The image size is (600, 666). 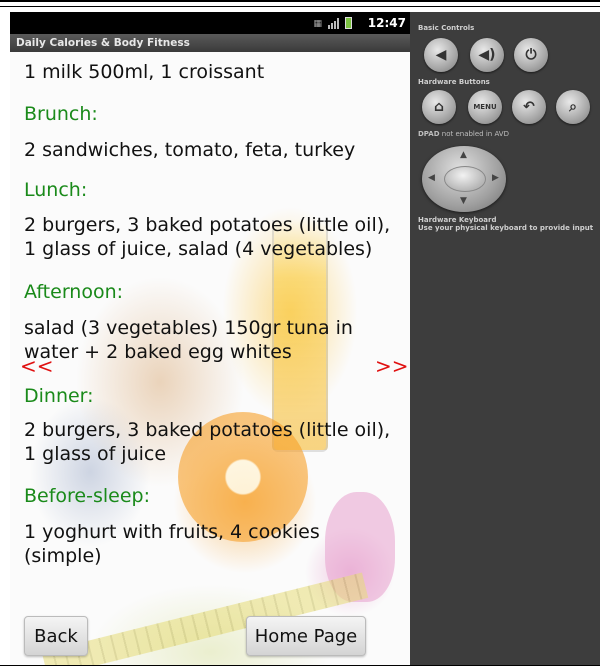 I want to click on volume-up-icon: ◀), so click(x=487, y=55).